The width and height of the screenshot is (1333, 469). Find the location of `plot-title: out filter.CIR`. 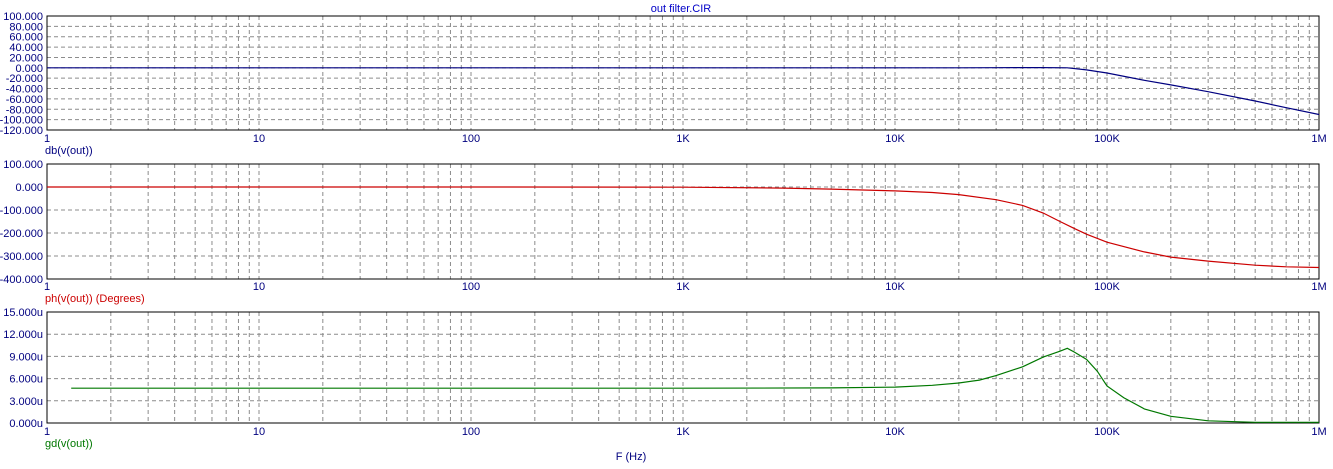

plot-title: out filter.CIR is located at coordinates (681, 9).